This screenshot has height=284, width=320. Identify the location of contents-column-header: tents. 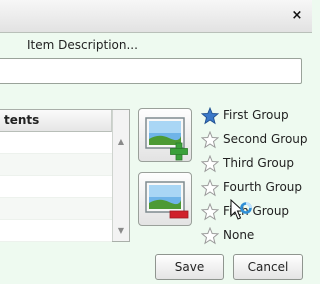
(56, 121).